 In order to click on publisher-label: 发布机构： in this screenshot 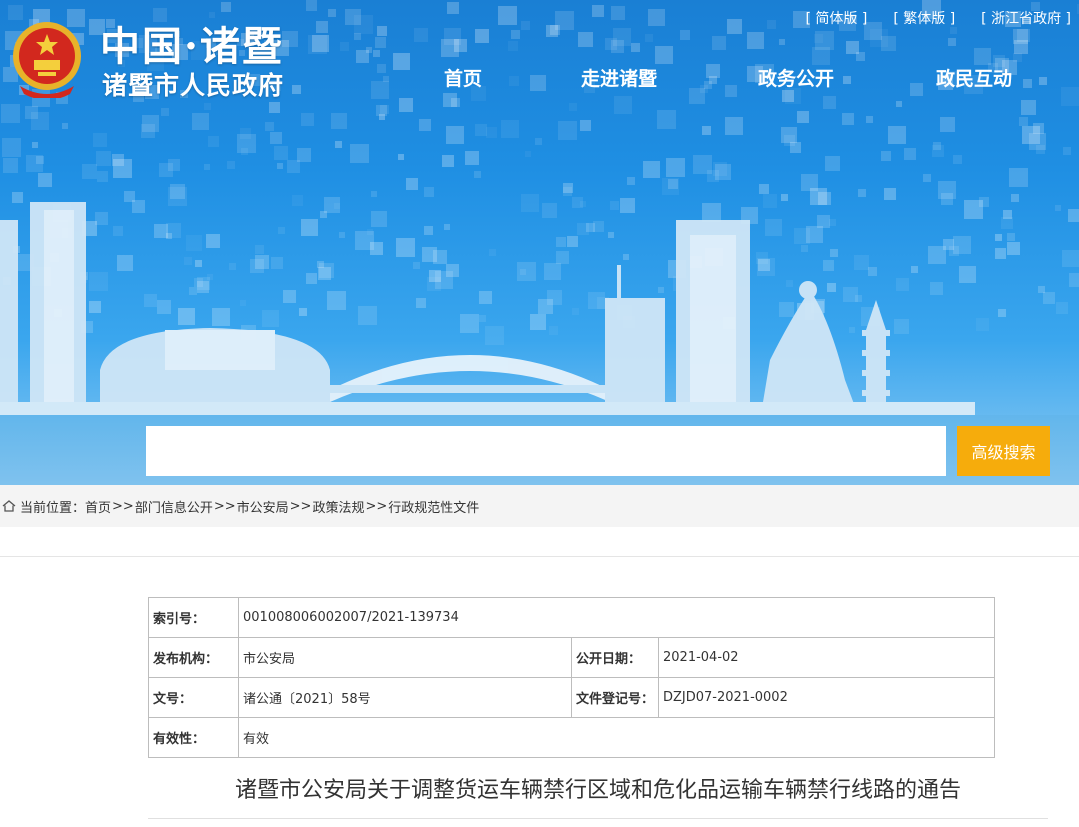, I will do `click(193, 657)`.